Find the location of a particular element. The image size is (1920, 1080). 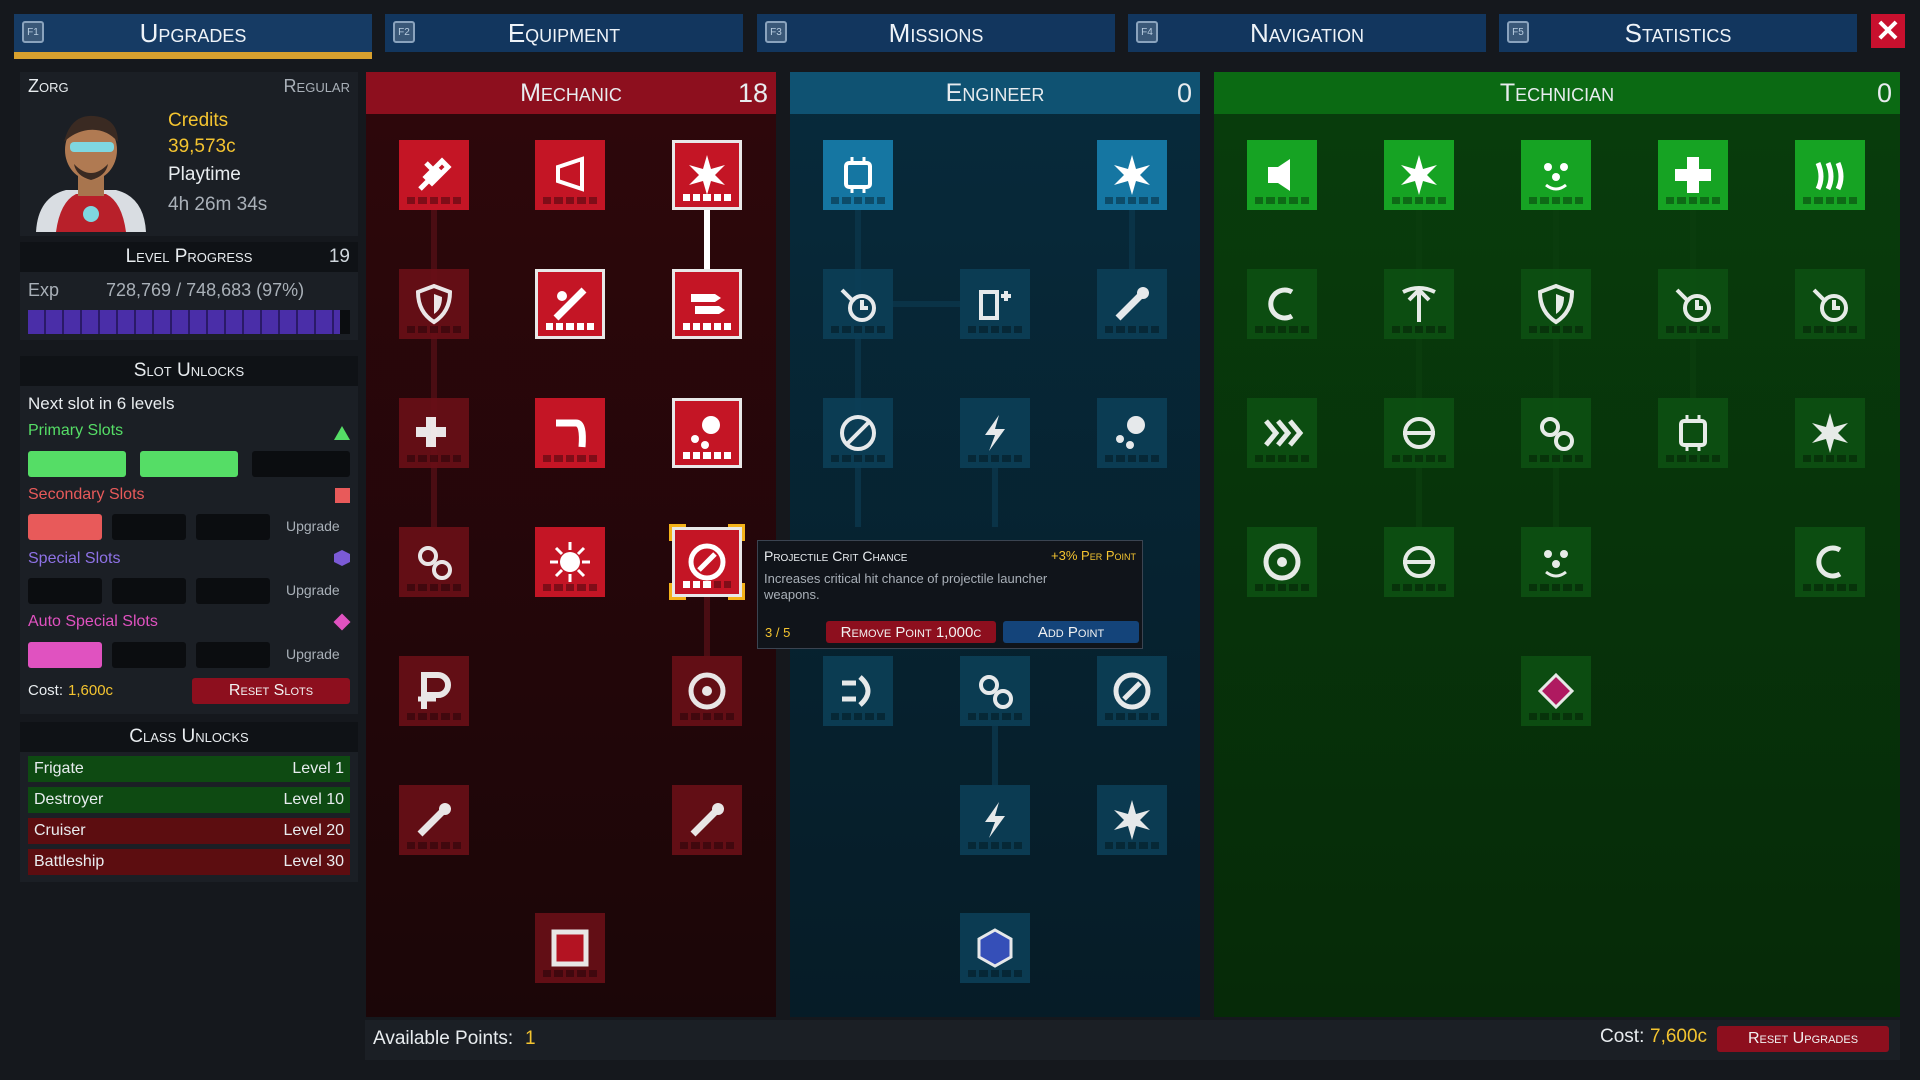

tab-navigation-label: Navigation is located at coordinates (1307, 32).